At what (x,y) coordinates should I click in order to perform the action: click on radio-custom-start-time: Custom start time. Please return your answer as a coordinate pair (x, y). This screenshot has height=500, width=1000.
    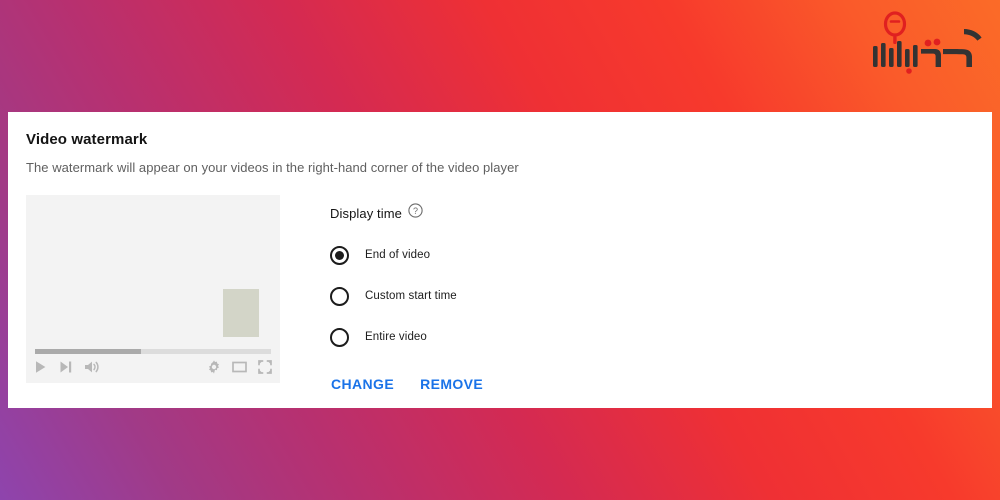
    Looking at the image, I should click on (406, 296).